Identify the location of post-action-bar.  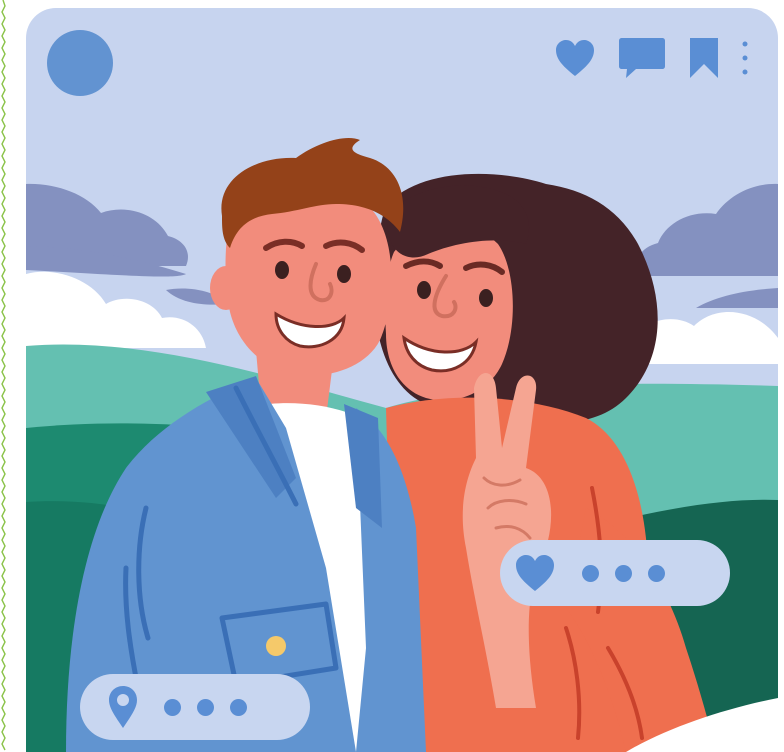
(651, 58).